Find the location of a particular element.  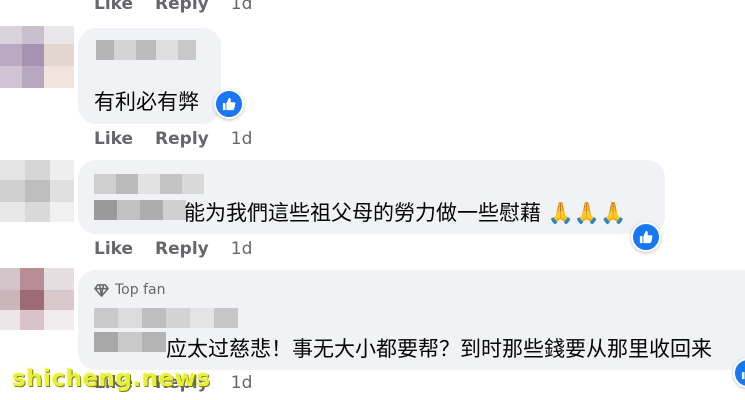

comment-text: 应太过慈悲！事无大小都要帮？到时那些錢要从那里收回来 is located at coordinates (439, 349).